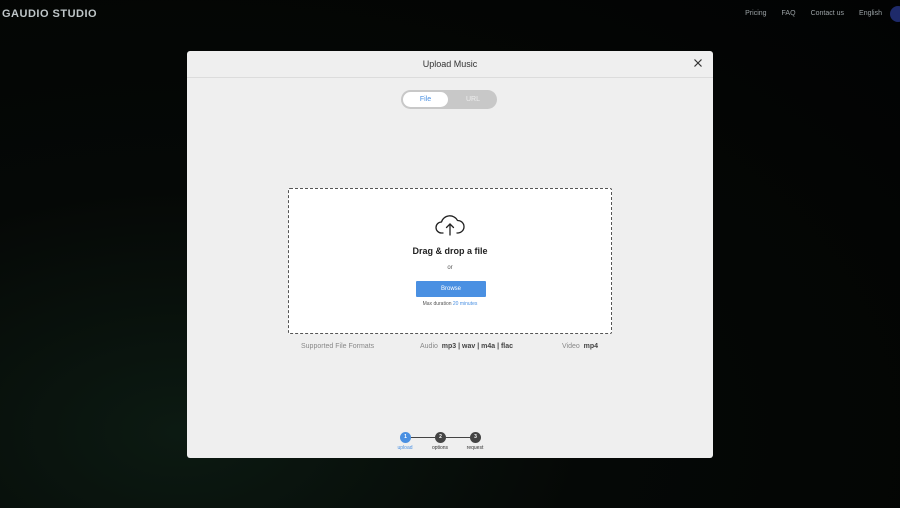  What do you see at coordinates (451, 289) in the screenshot?
I see `browse-button: Browse` at bounding box center [451, 289].